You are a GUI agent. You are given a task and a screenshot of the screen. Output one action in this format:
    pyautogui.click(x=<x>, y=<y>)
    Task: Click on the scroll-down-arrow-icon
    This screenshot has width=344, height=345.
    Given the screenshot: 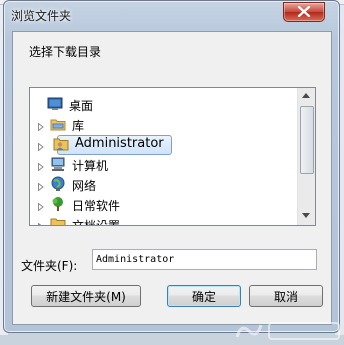 What is the action you would take?
    pyautogui.click(x=306, y=215)
    